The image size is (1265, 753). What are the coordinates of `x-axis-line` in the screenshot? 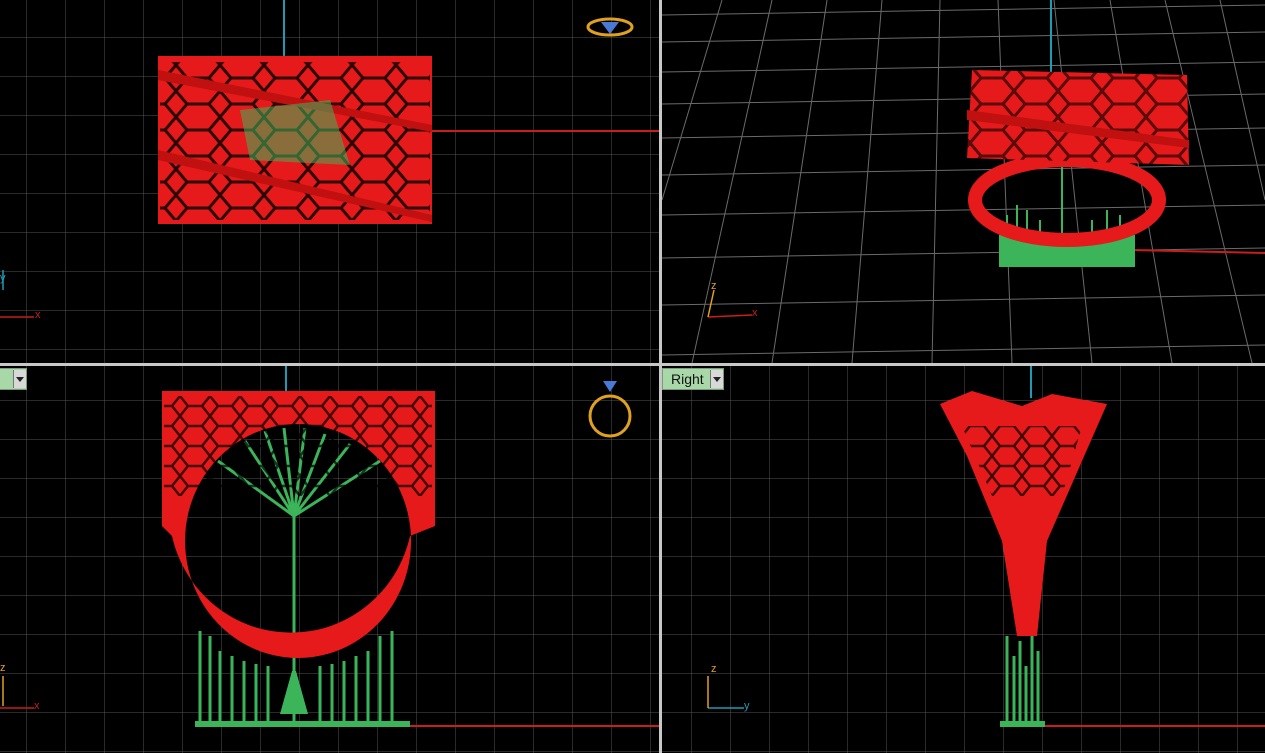 It's located at (1198, 251).